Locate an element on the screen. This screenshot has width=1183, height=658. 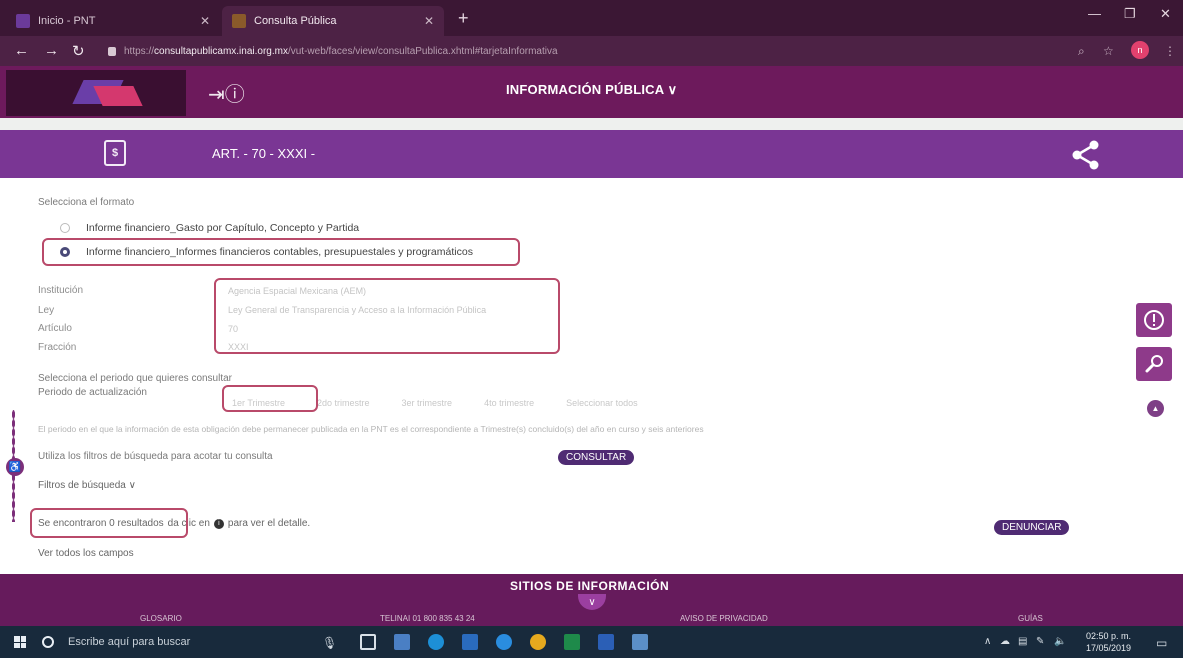
outlook-icon is located at coordinates (470, 642).